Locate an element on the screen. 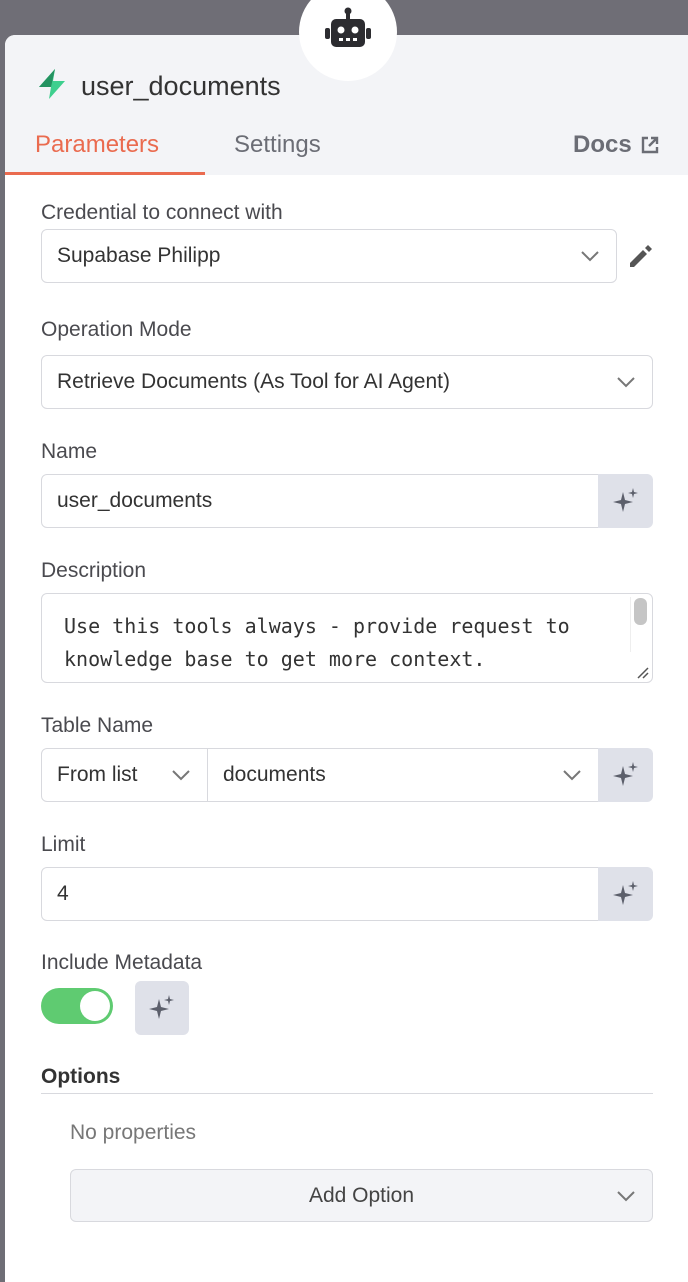  active-tab-indicator is located at coordinates (105, 173).